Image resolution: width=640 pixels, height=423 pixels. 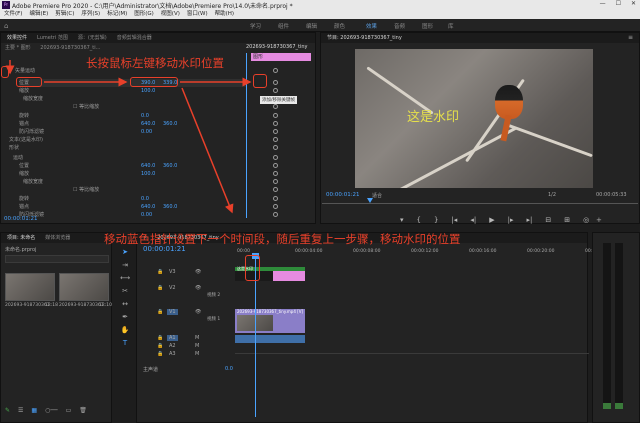 I want to click on annotation-top: 长按鼠标左键移动水印位置, so click(x=155, y=63).